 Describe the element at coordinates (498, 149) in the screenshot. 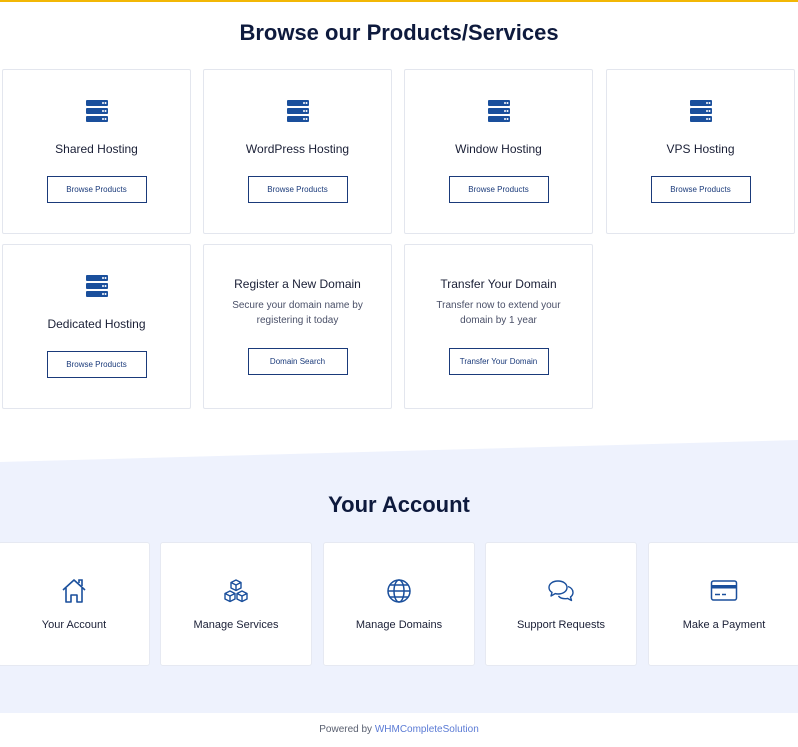

I see `product-name: Window Hosting` at that location.